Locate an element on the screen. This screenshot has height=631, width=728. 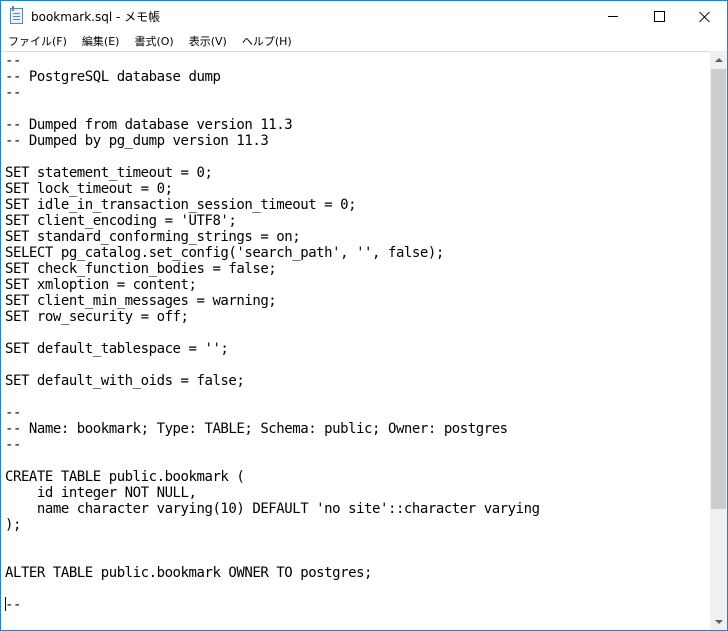
close-button is located at coordinates (704, 16).